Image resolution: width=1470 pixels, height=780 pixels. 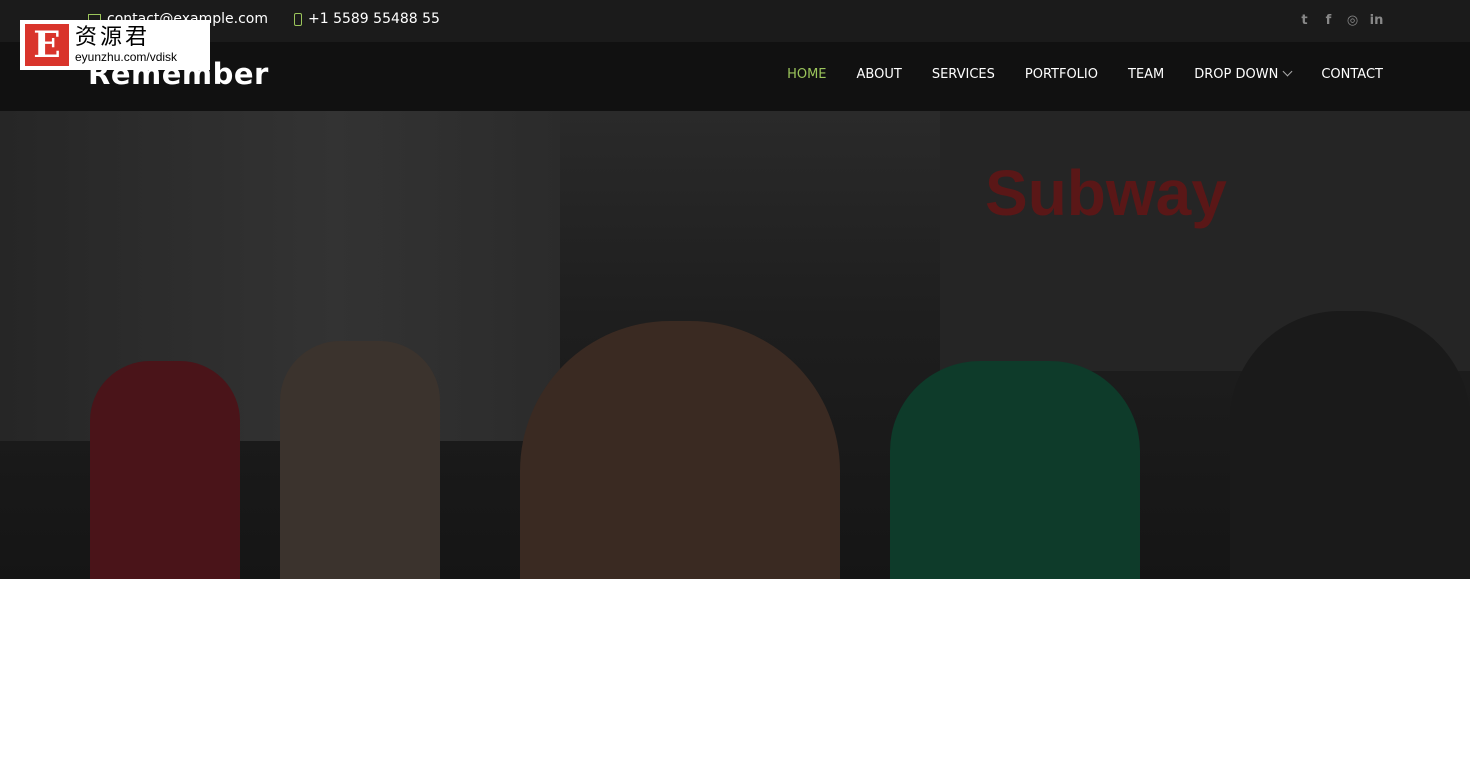 What do you see at coordinates (1146, 74) in the screenshot?
I see `nav-team: TEAM` at bounding box center [1146, 74].